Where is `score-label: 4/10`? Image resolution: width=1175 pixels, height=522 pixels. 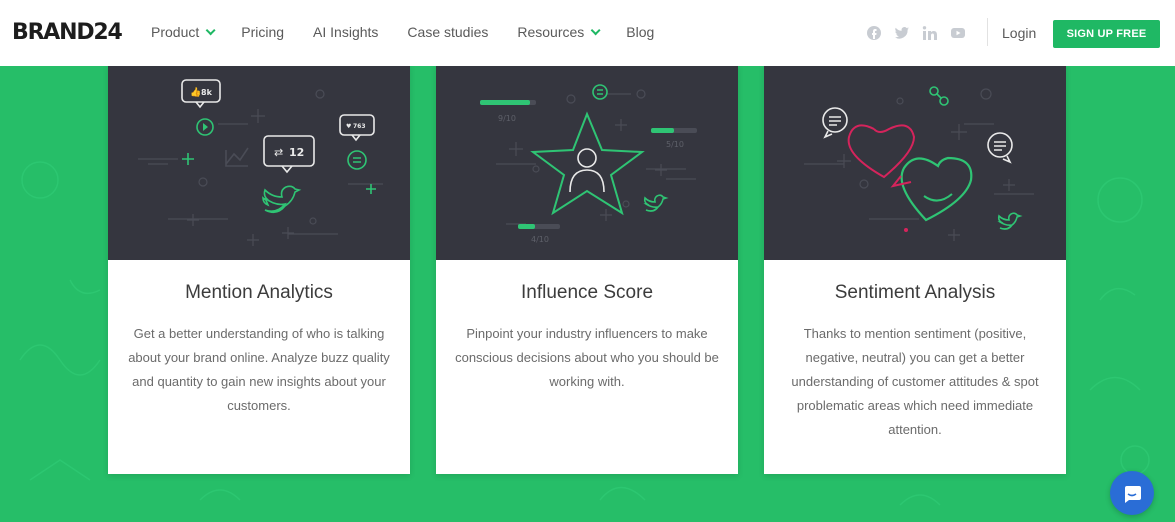
score-label: 4/10 is located at coordinates (540, 239).